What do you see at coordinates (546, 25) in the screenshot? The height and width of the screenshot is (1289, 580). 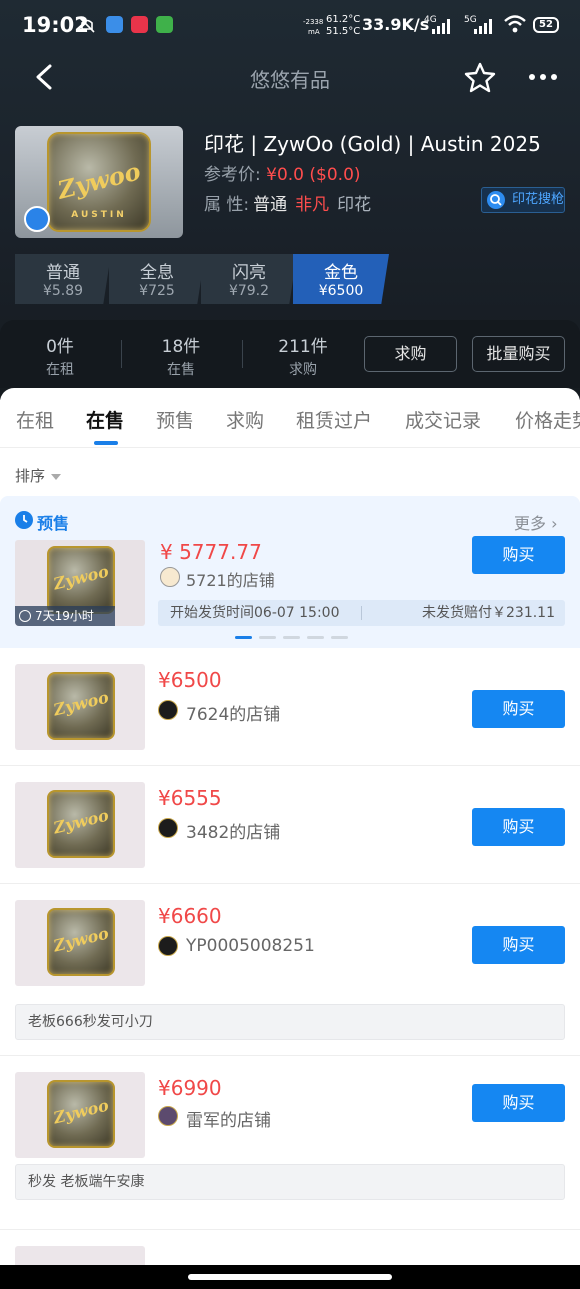 I see `battery-icon: 52` at bounding box center [546, 25].